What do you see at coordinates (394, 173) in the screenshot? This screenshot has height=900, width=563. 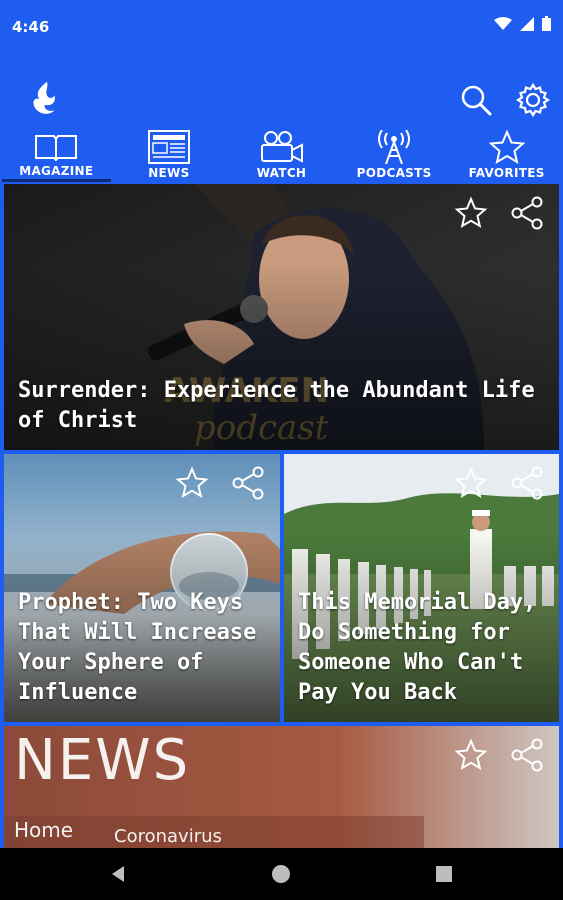 I see `tab-podcasts-label: PODCASTS` at bounding box center [394, 173].